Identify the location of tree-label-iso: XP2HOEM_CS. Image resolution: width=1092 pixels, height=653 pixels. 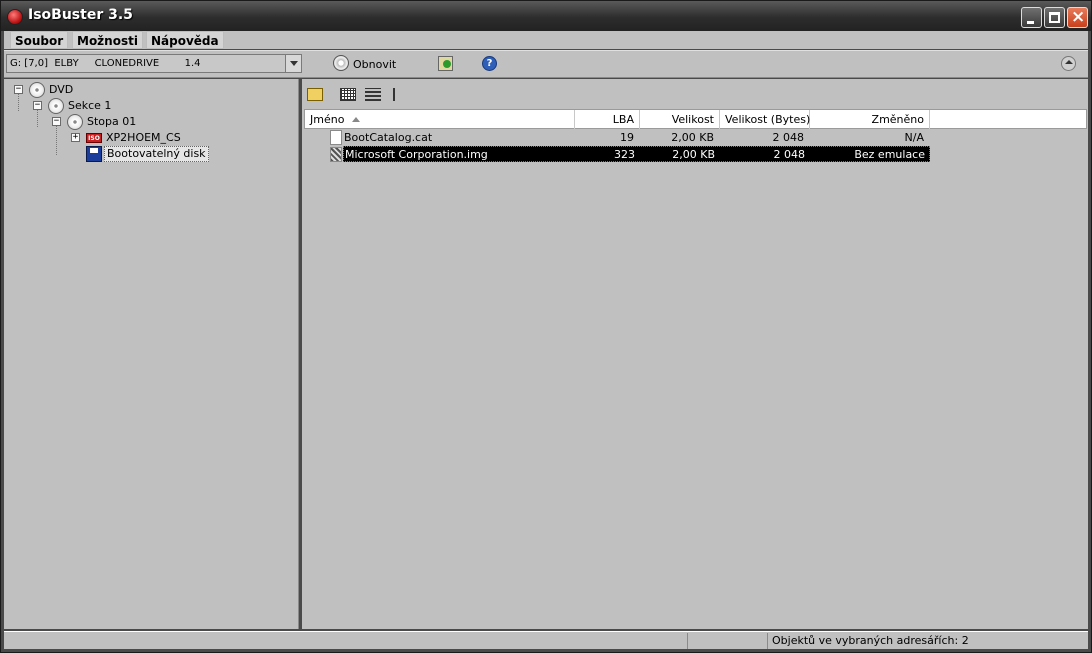
(143, 137).